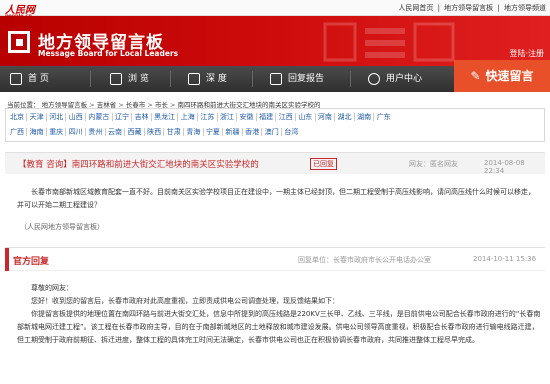 The height and width of the screenshot is (384, 550). I want to click on message-title: 【教育 咨询】南四环路和前进大街交汇地块的南关区实验学校的, so click(138, 164).